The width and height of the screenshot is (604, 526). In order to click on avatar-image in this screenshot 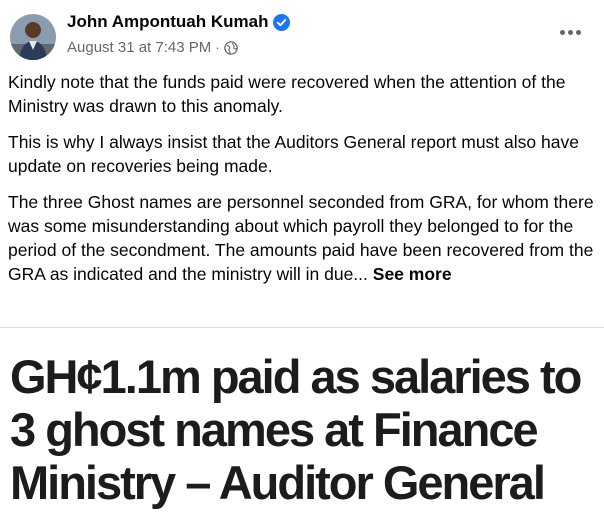, I will do `click(33, 37)`.